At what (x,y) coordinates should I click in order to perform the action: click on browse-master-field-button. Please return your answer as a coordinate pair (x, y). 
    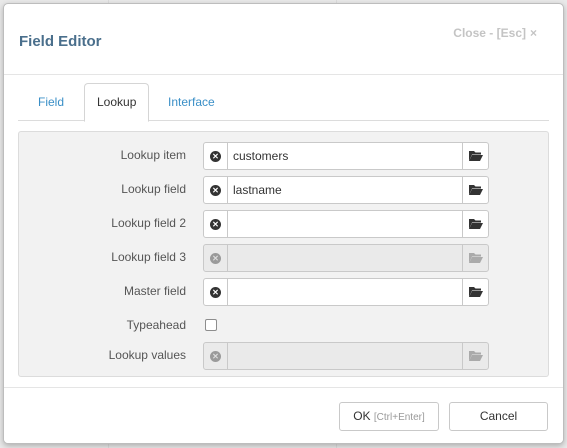
    Looking at the image, I should click on (475, 292).